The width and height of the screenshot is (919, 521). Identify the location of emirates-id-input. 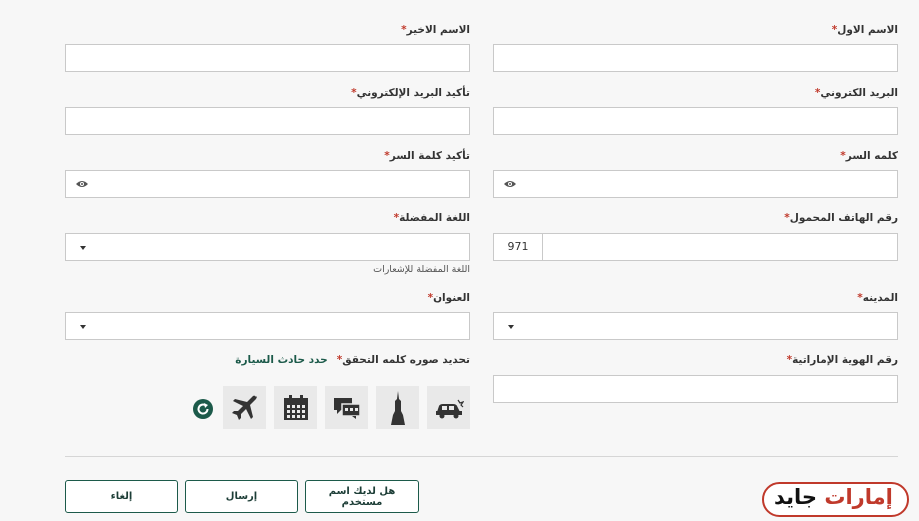
(695, 389).